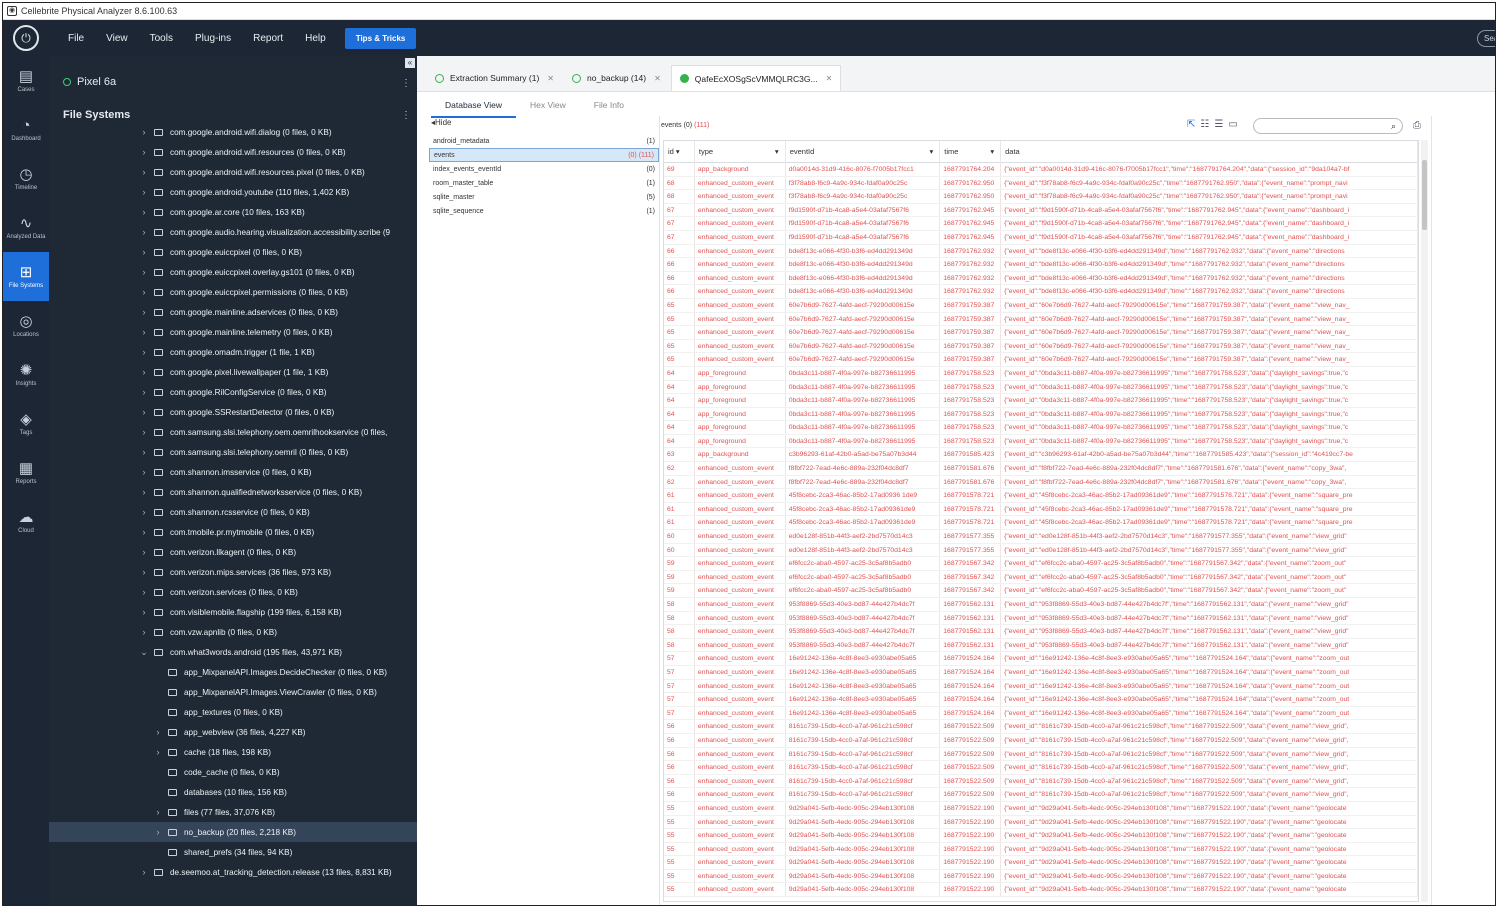  I want to click on view-tab: File Info, so click(609, 107).